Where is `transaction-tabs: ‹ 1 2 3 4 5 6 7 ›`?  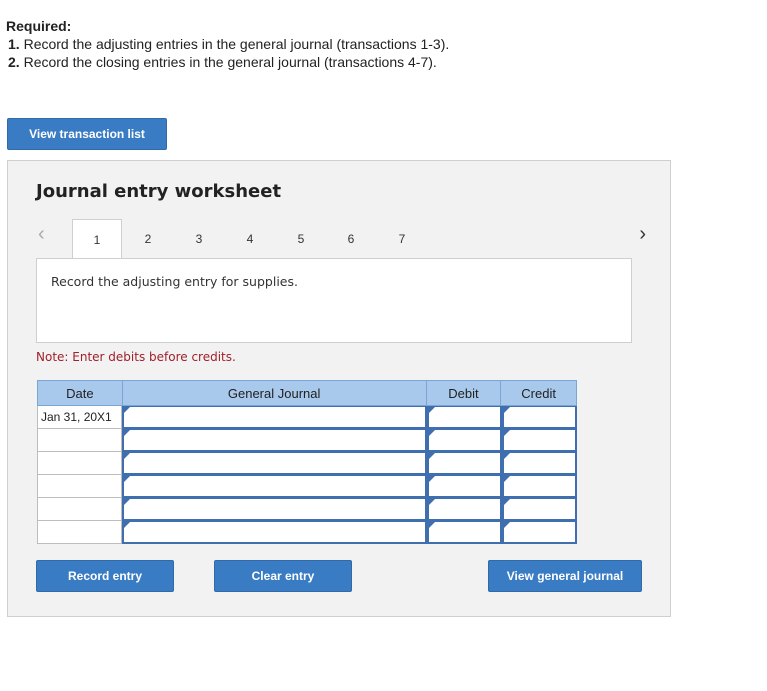
transaction-tabs: ‹ 1 2 3 4 5 6 7 › is located at coordinates (341, 238).